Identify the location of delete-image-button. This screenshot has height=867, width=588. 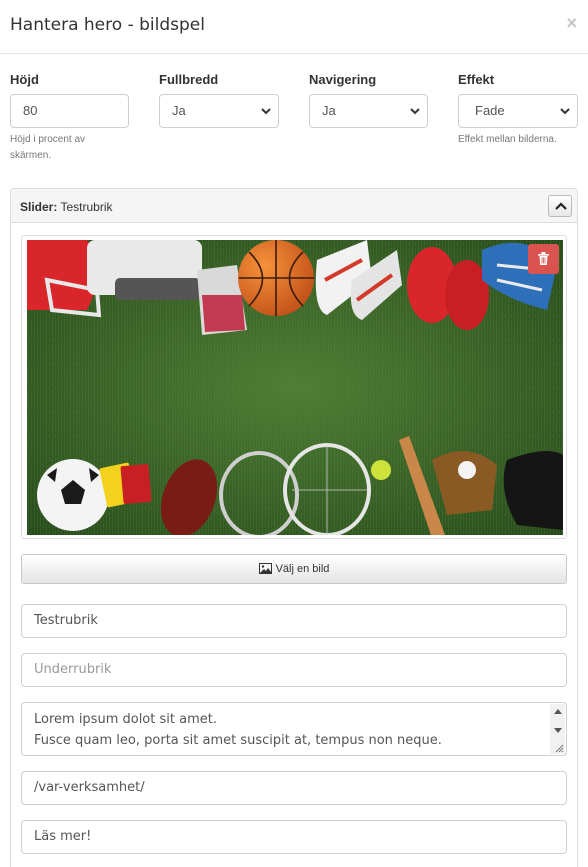
(543, 259).